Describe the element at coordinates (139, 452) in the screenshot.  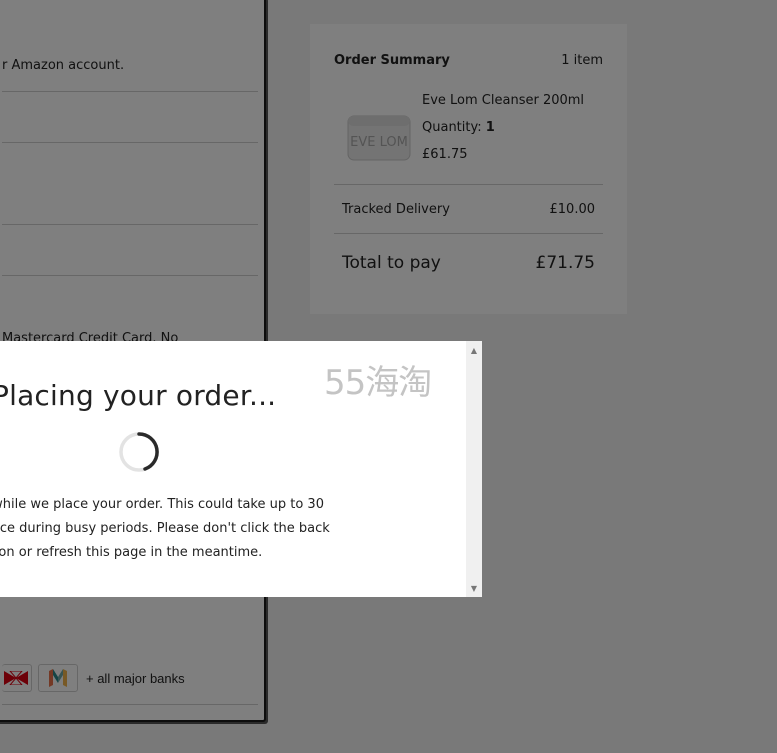
I see `loading-spinner-icon` at that location.